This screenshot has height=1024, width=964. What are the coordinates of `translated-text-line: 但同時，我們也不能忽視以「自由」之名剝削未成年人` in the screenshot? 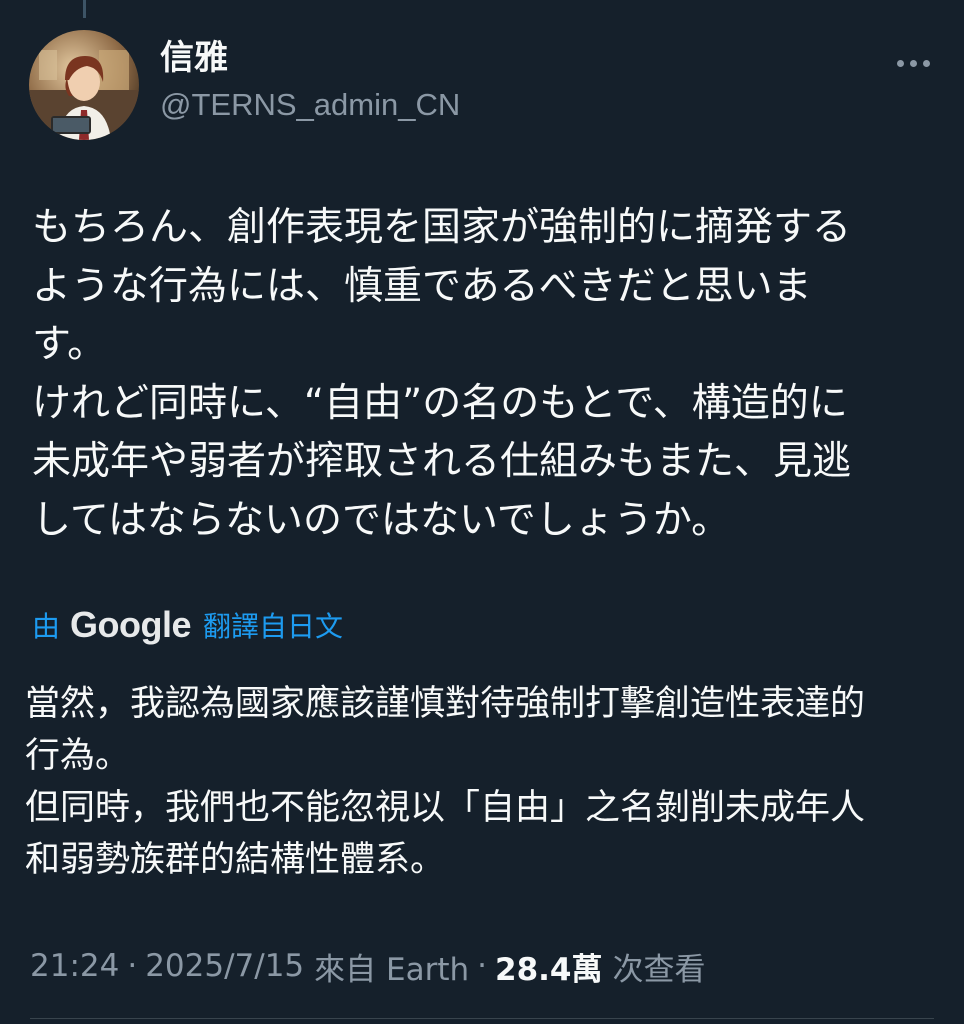 It's located at (445, 808).